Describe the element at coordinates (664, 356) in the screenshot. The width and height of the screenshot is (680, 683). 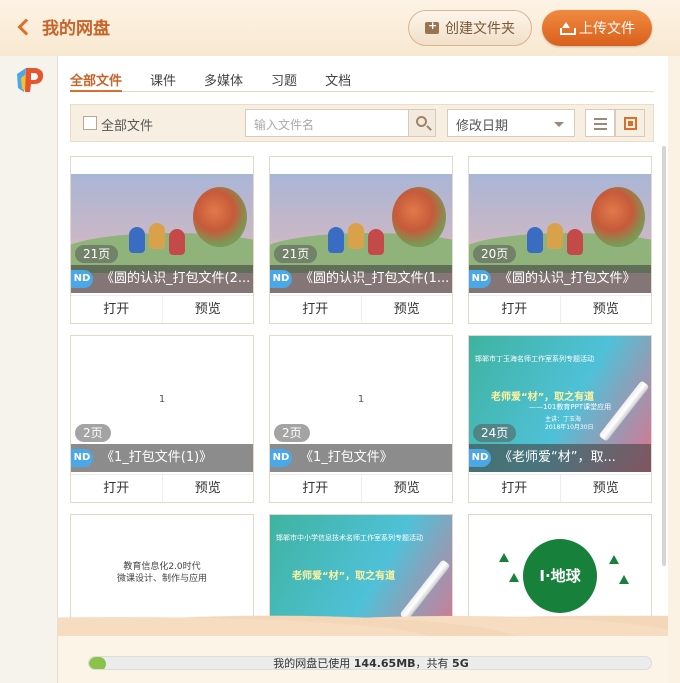
I see `vertical-scrollbar` at that location.